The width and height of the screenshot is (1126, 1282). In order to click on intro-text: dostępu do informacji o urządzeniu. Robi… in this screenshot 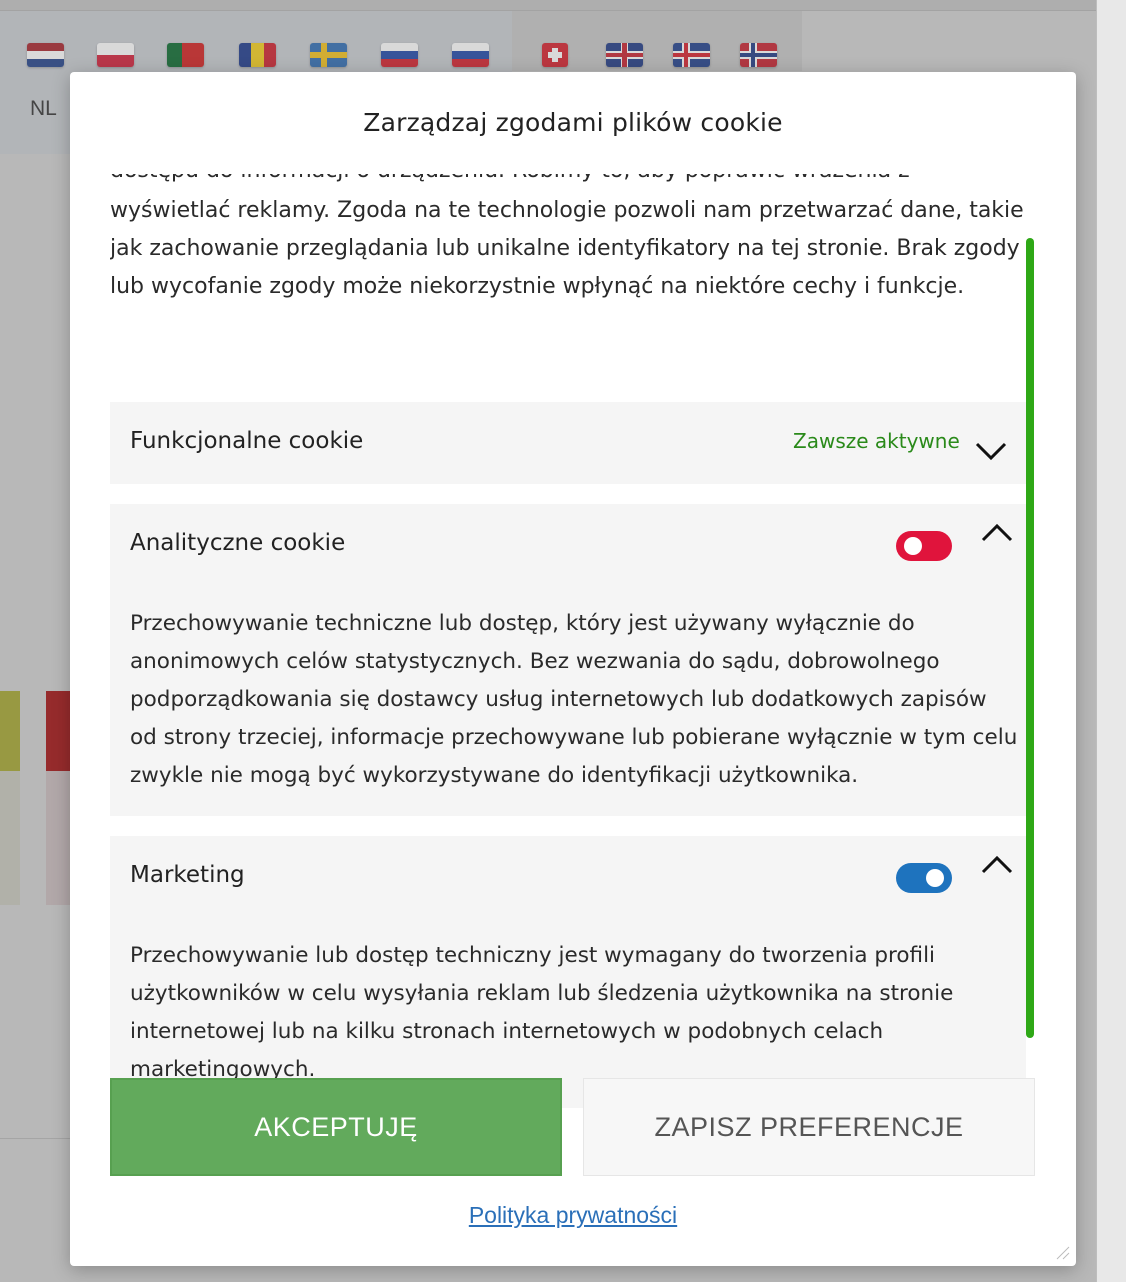, I will do `click(568, 240)`.